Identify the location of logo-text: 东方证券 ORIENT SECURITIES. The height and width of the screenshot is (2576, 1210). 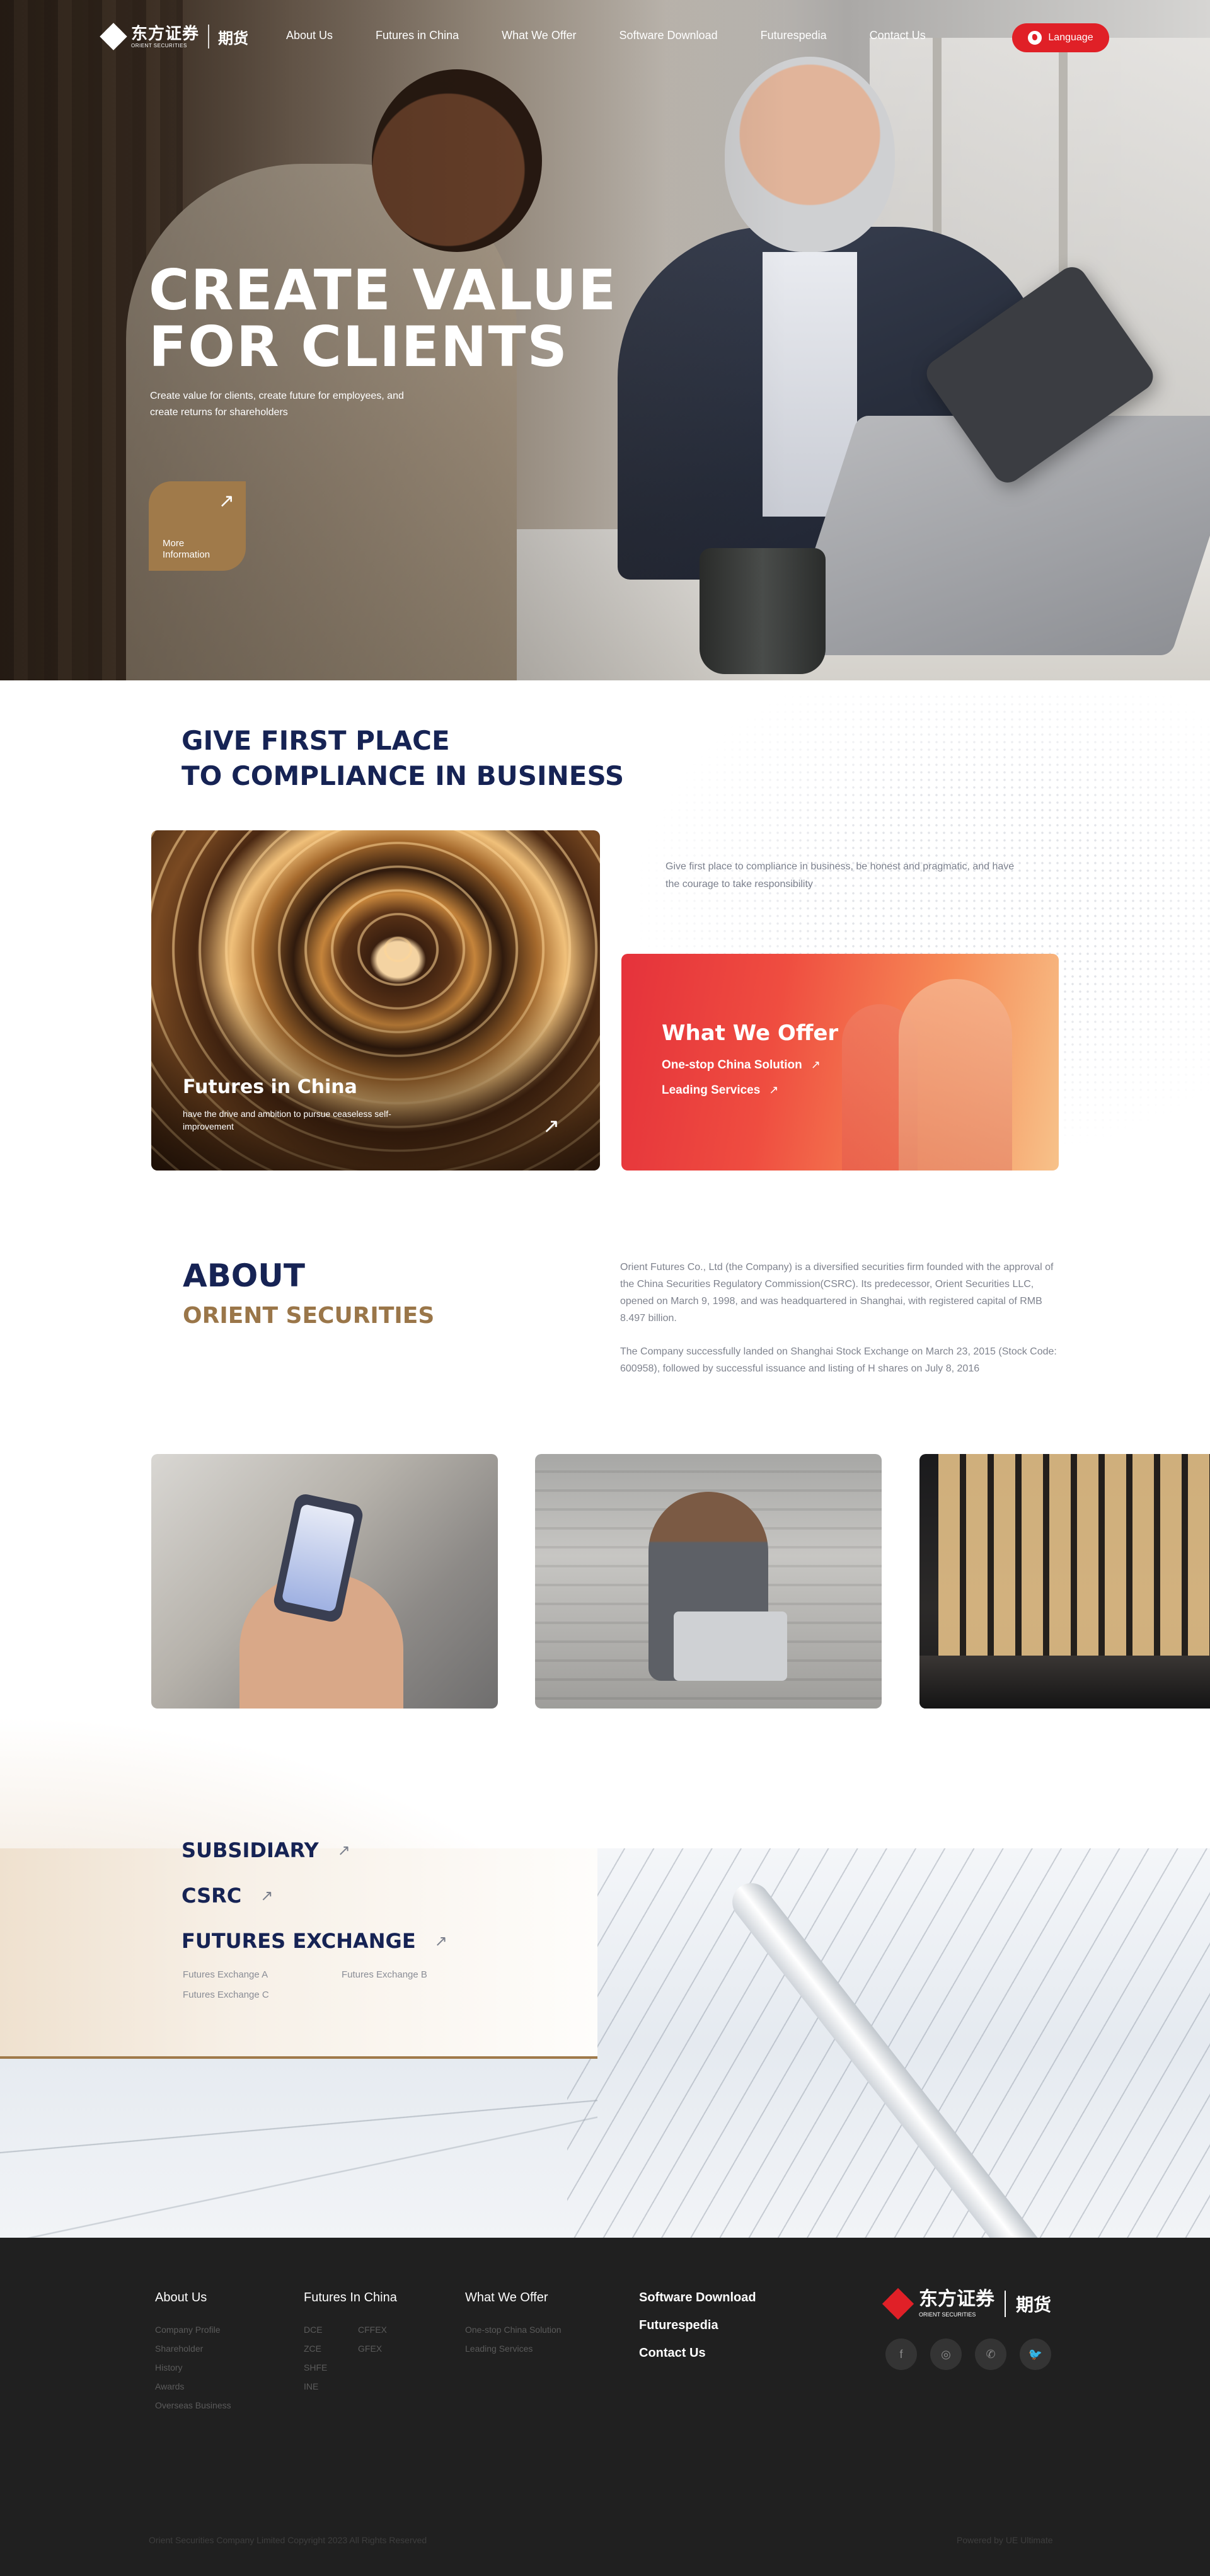
(165, 37).